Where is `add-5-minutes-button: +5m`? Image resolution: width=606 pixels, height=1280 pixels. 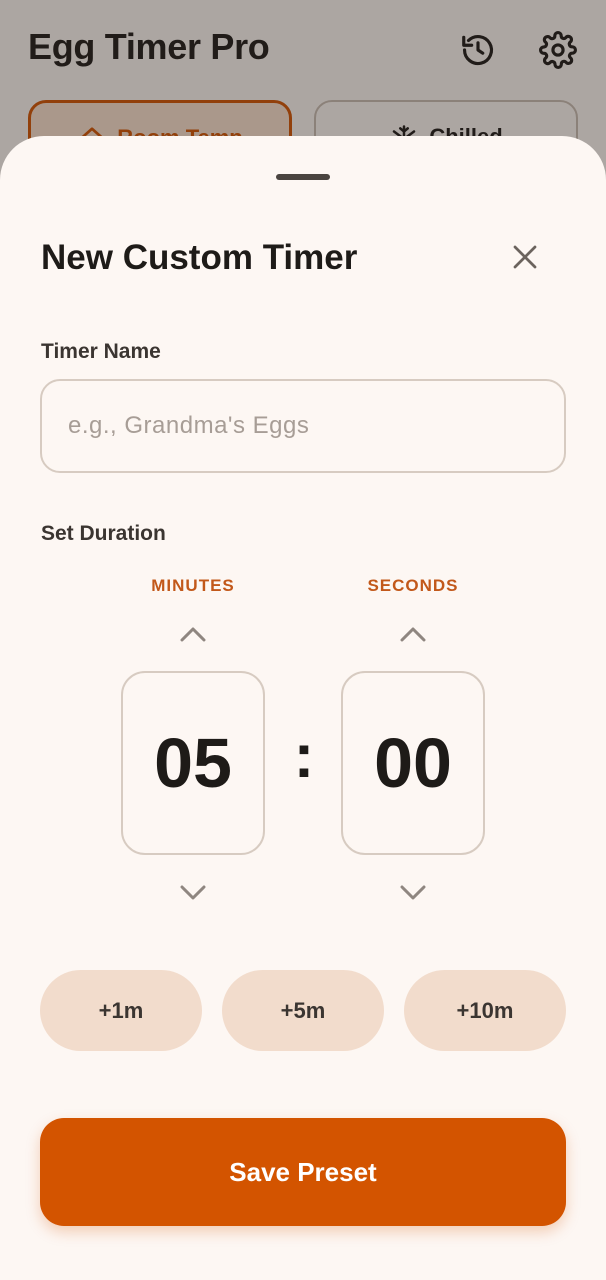
add-5-minutes-button: +5m is located at coordinates (303, 1010).